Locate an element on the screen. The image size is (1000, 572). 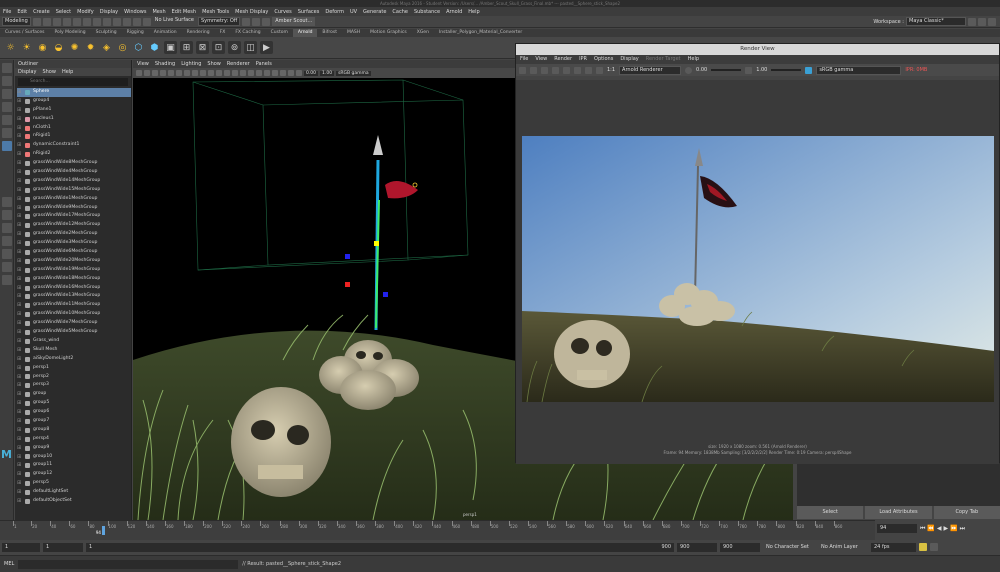
persp-graph-icon is located at coordinates (7, 254).